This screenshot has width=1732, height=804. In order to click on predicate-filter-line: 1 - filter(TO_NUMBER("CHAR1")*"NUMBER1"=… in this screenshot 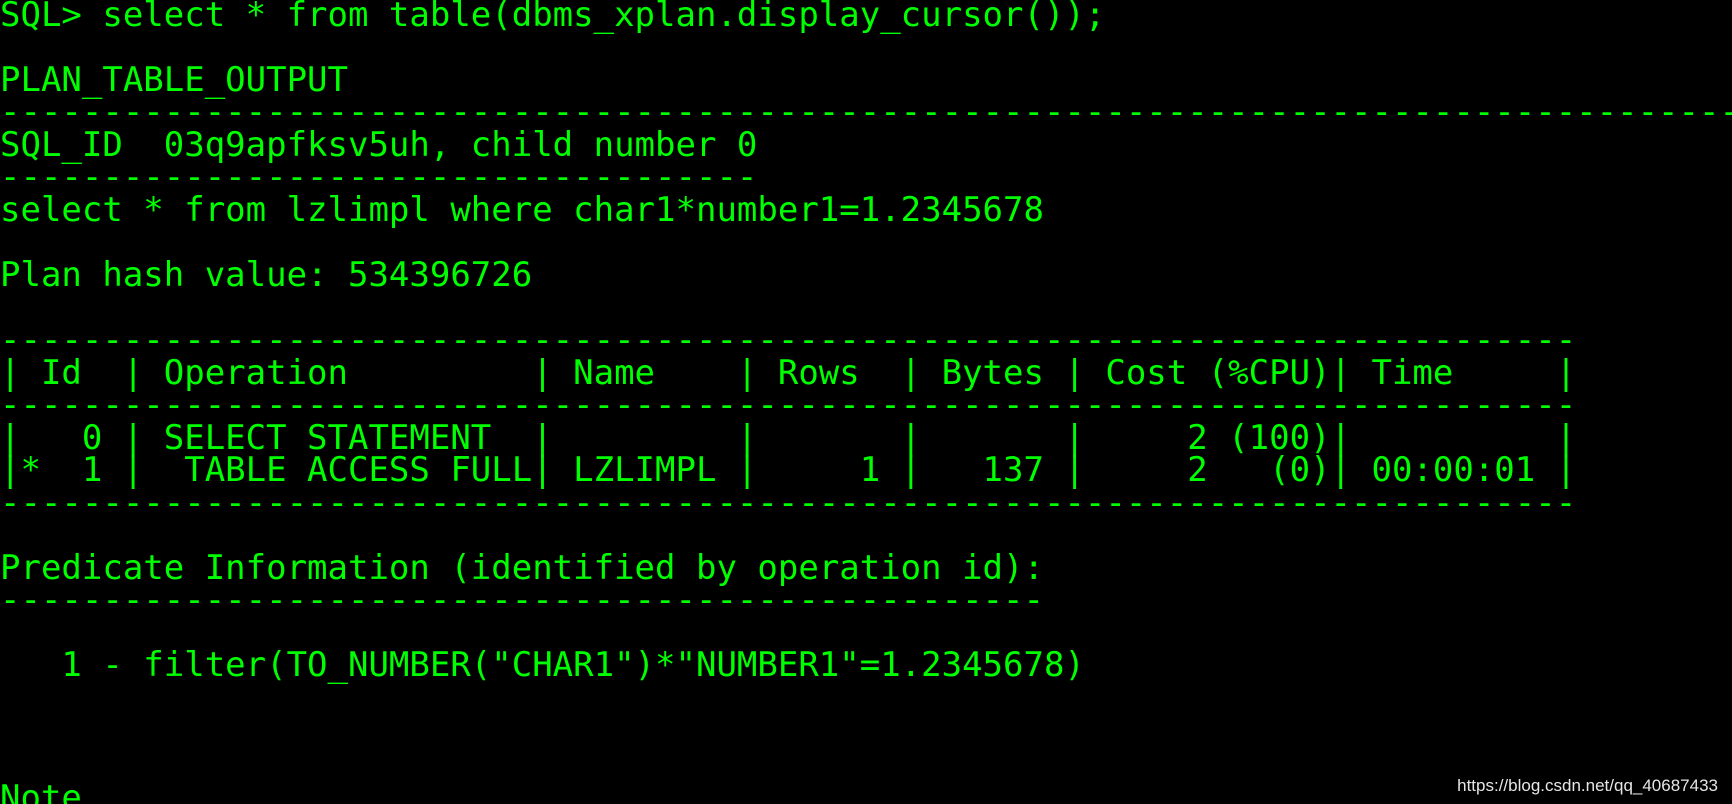, I will do `click(542, 665)`.